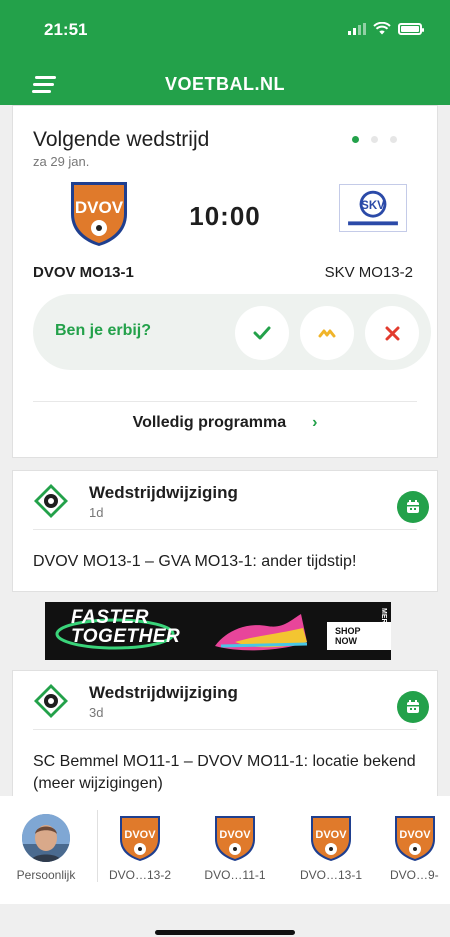 This screenshot has width=450, height=937. What do you see at coordinates (110, 617) in the screenshot?
I see `ad-headline-line-1: FASTER` at bounding box center [110, 617].